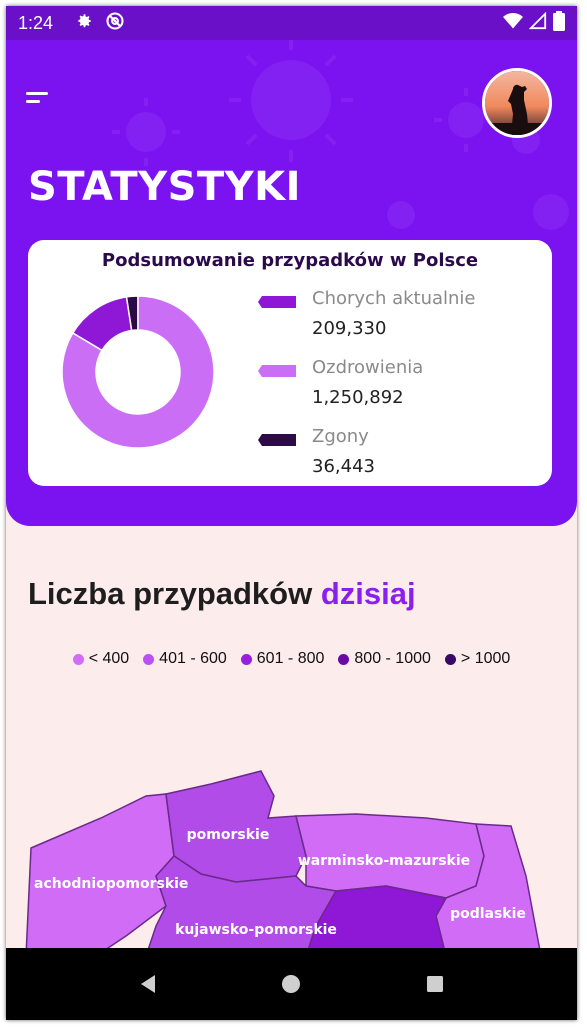 Image resolution: width=587 pixels, height=1028 pixels. I want to click on region-label: kujawsko-pomorskie, so click(256, 930).